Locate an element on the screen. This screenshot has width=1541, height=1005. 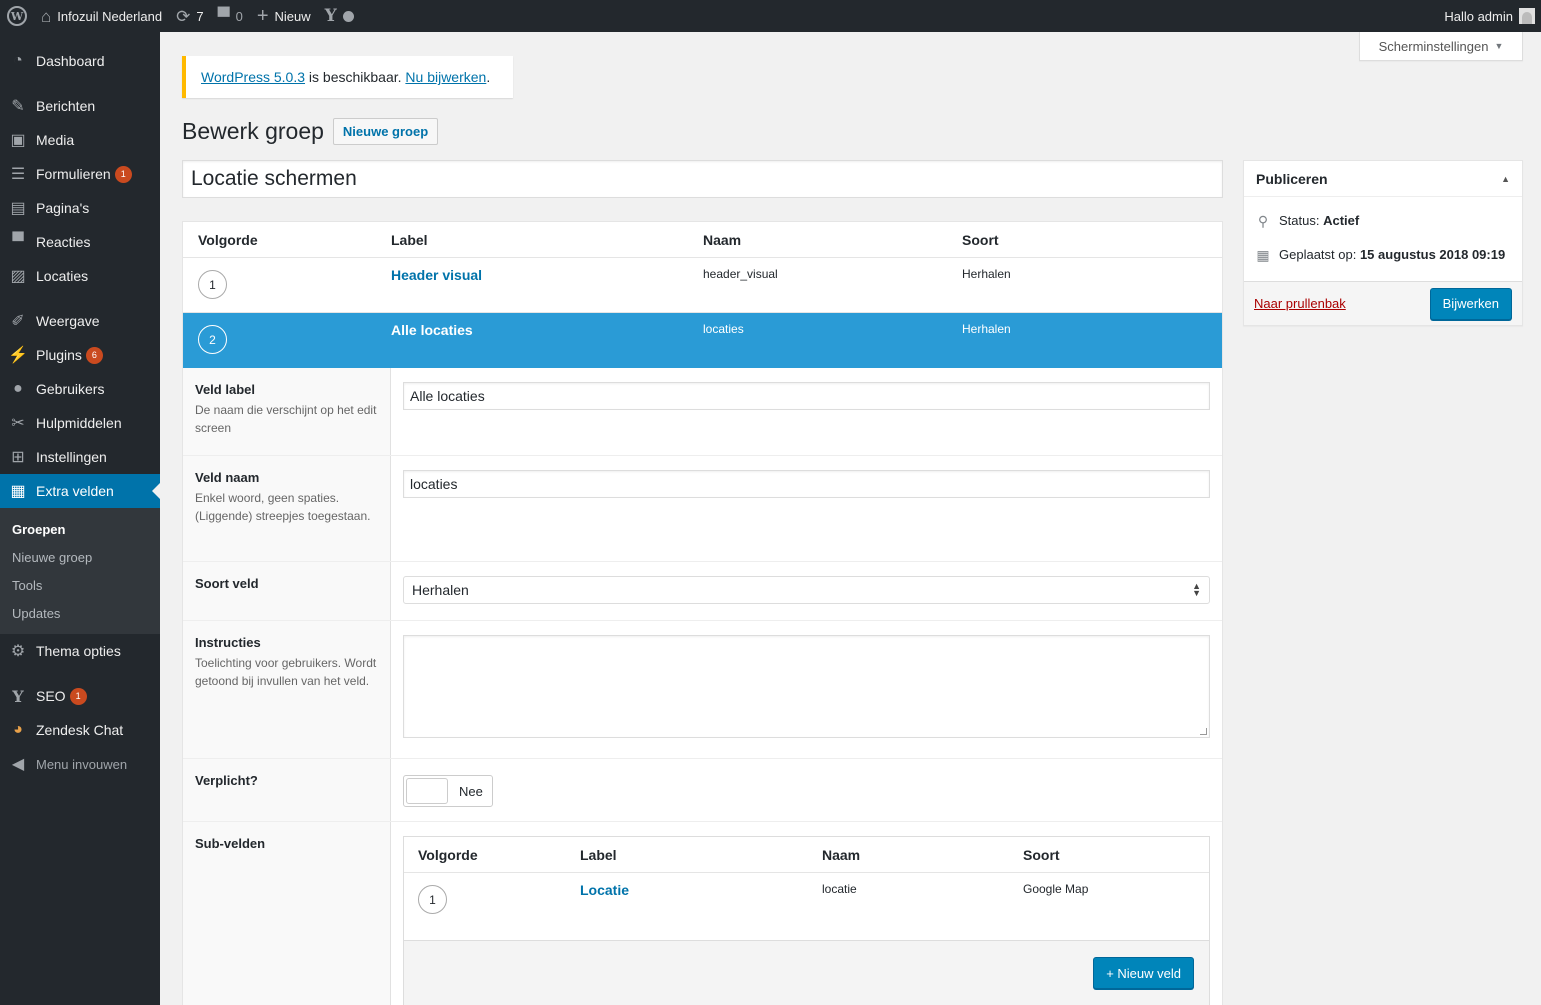
zendesk-icon: ◕ is located at coordinates (18, 729).